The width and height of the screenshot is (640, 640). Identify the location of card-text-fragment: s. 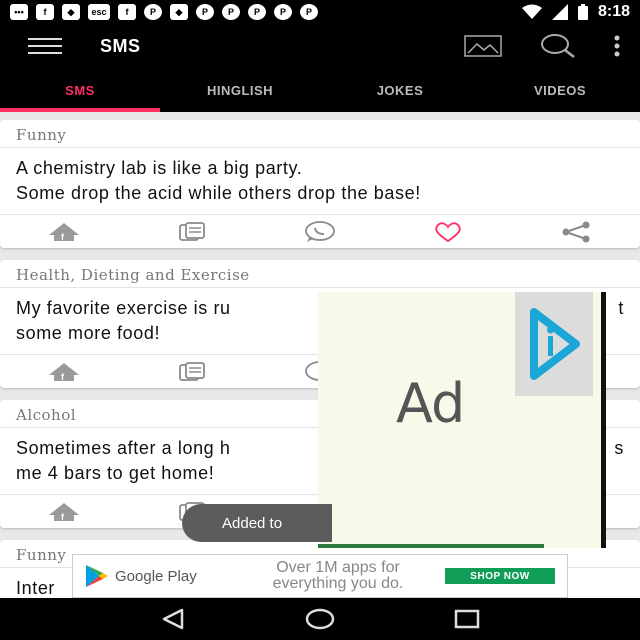
(619, 448).